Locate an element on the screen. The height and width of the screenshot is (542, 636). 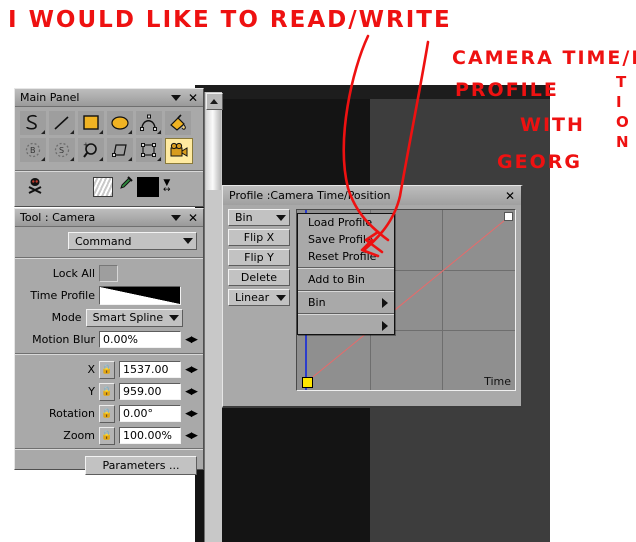
svg-text: B is located at coordinates (33, 150).